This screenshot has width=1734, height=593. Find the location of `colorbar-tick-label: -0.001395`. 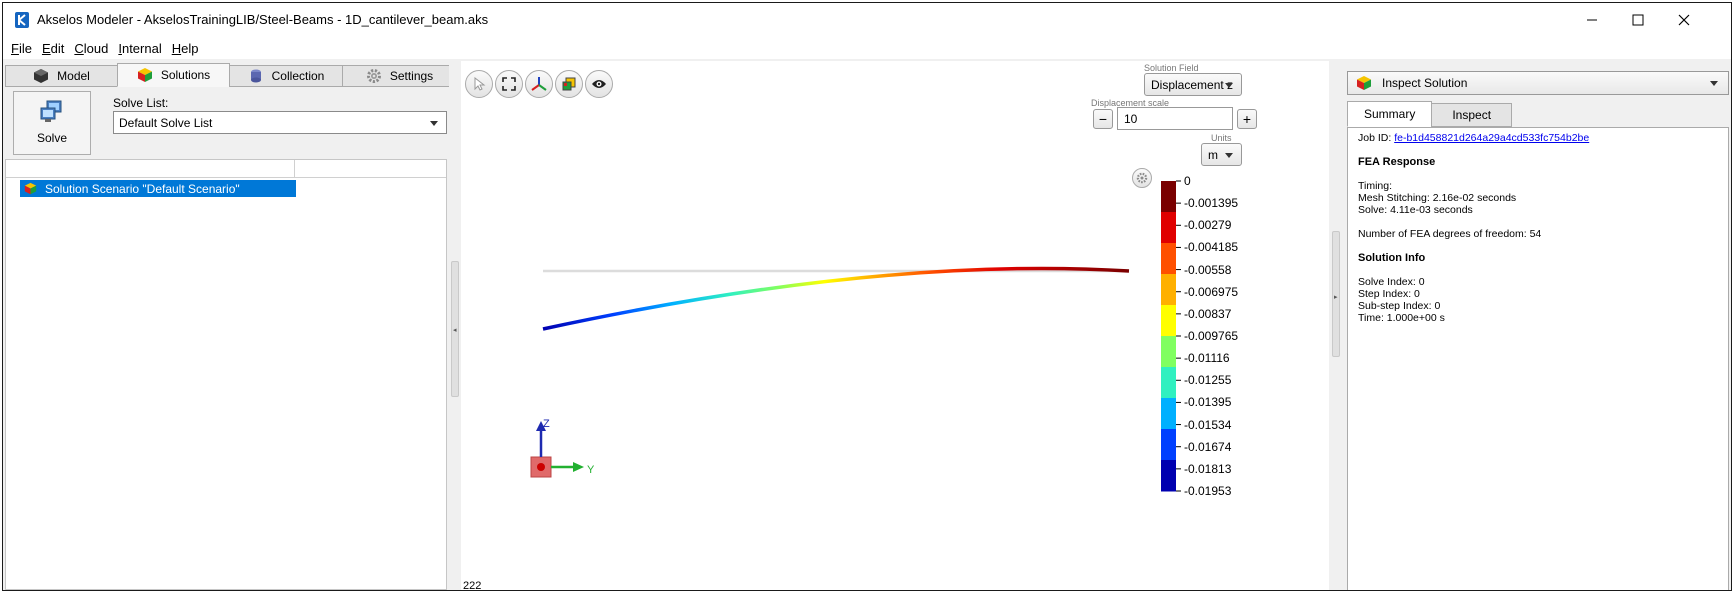

colorbar-tick-label: -0.001395 is located at coordinates (1211, 203).